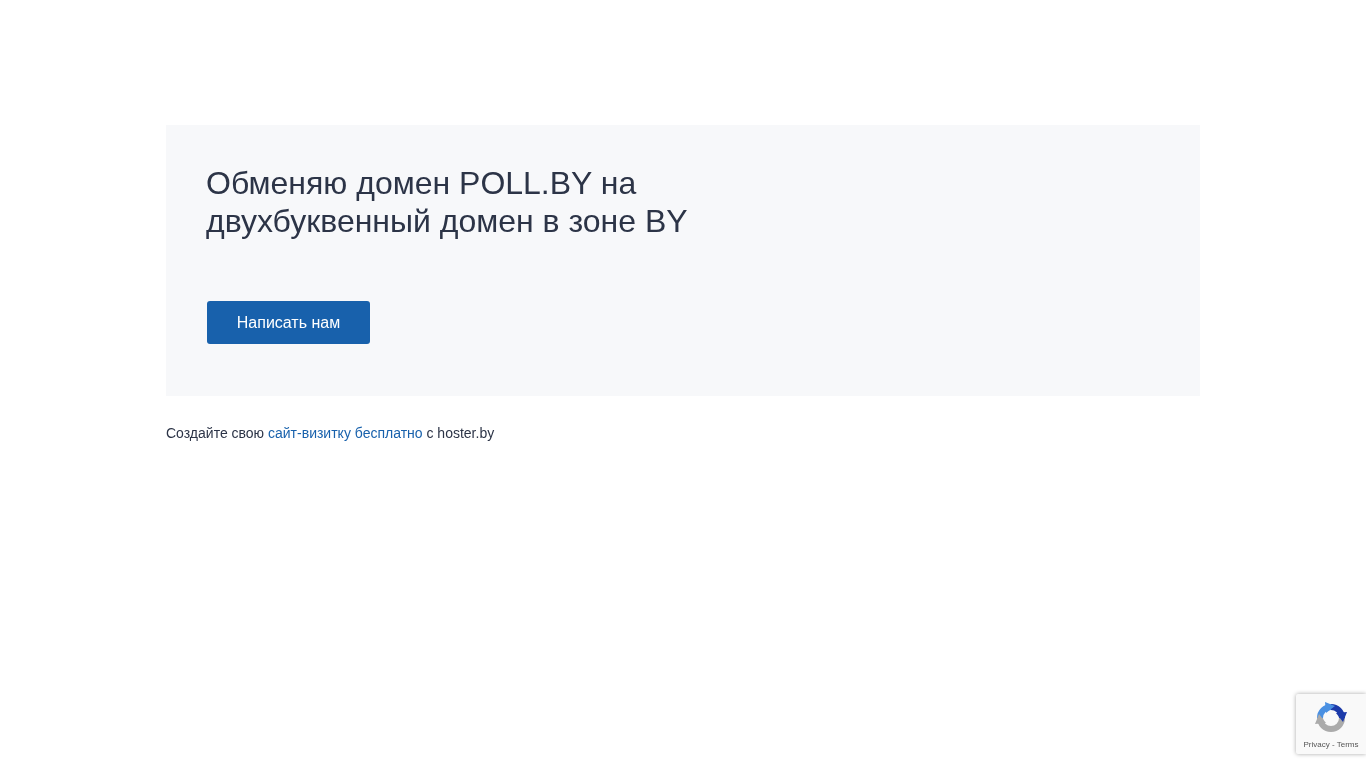 Image resolution: width=1366 pixels, height=768 pixels. I want to click on footer-text: Создайте свою сайт-визитку бесплатно с hoster.by, so click(331, 433).